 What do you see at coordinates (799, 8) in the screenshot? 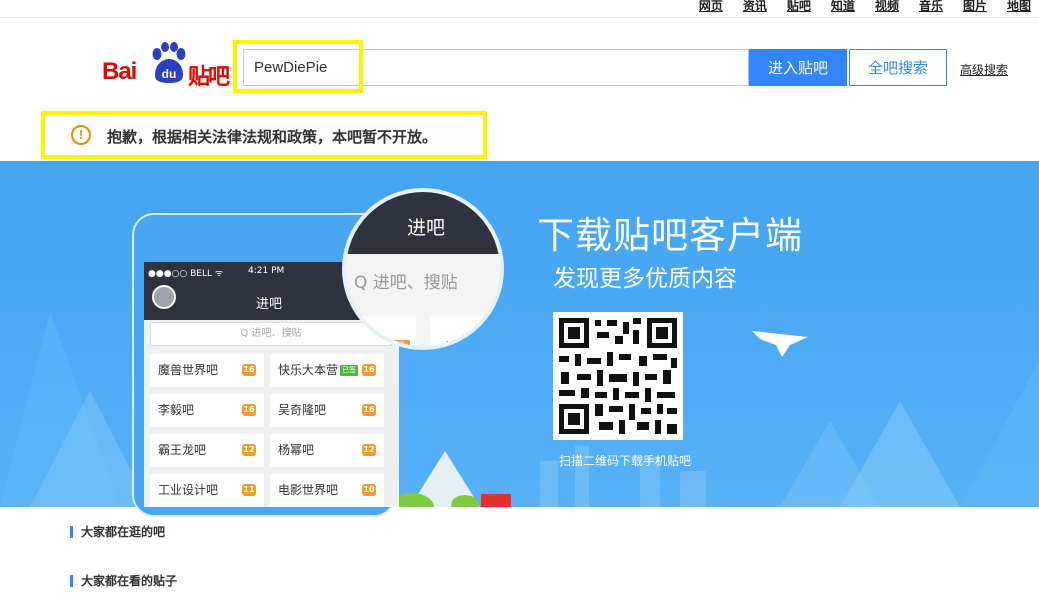
I see `nav-tieba: 贴吧` at bounding box center [799, 8].